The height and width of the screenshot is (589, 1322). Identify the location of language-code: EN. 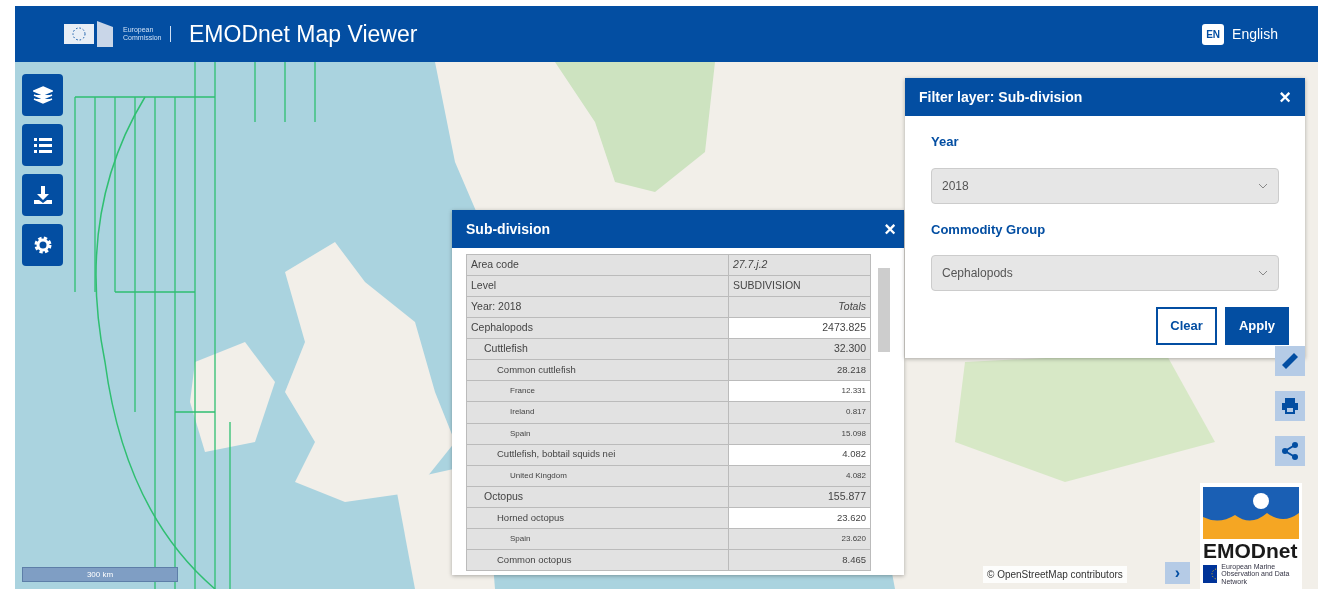
(1213, 34).